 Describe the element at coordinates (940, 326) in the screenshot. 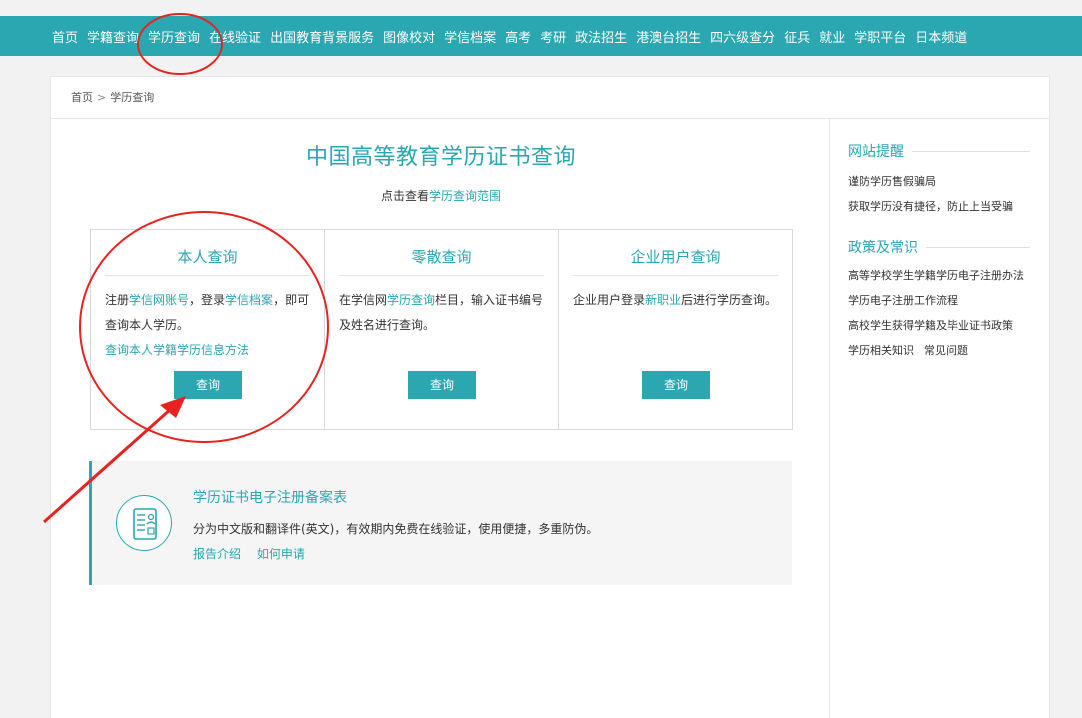

I see `policy-item: 高校学生获得学籍及毕业证书政策` at that location.